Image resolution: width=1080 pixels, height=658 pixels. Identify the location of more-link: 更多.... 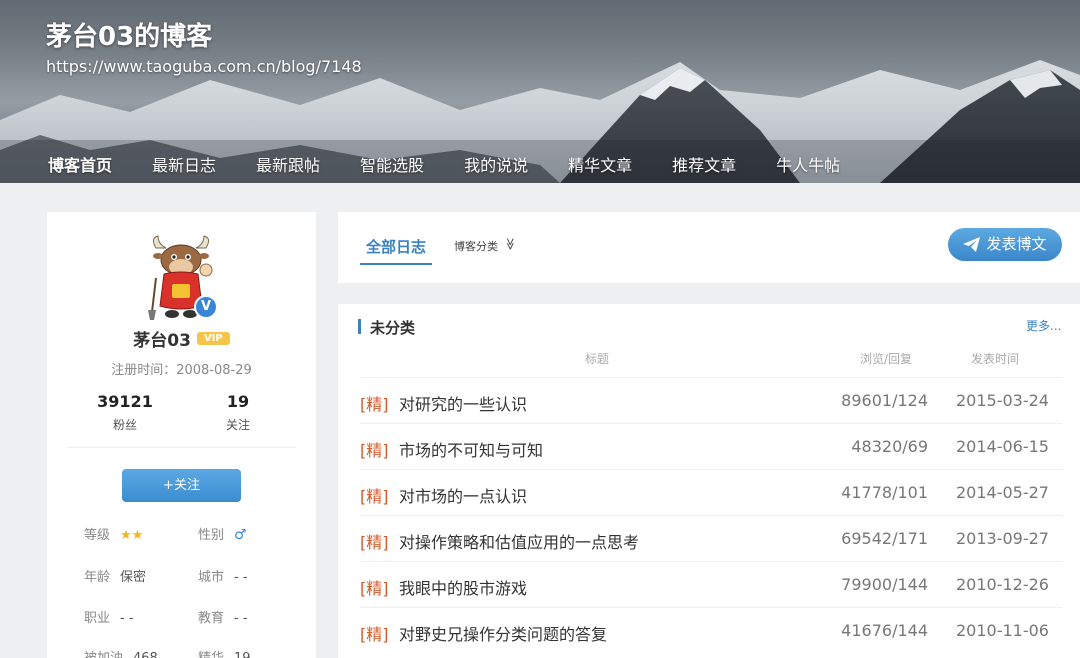
(1043, 325).